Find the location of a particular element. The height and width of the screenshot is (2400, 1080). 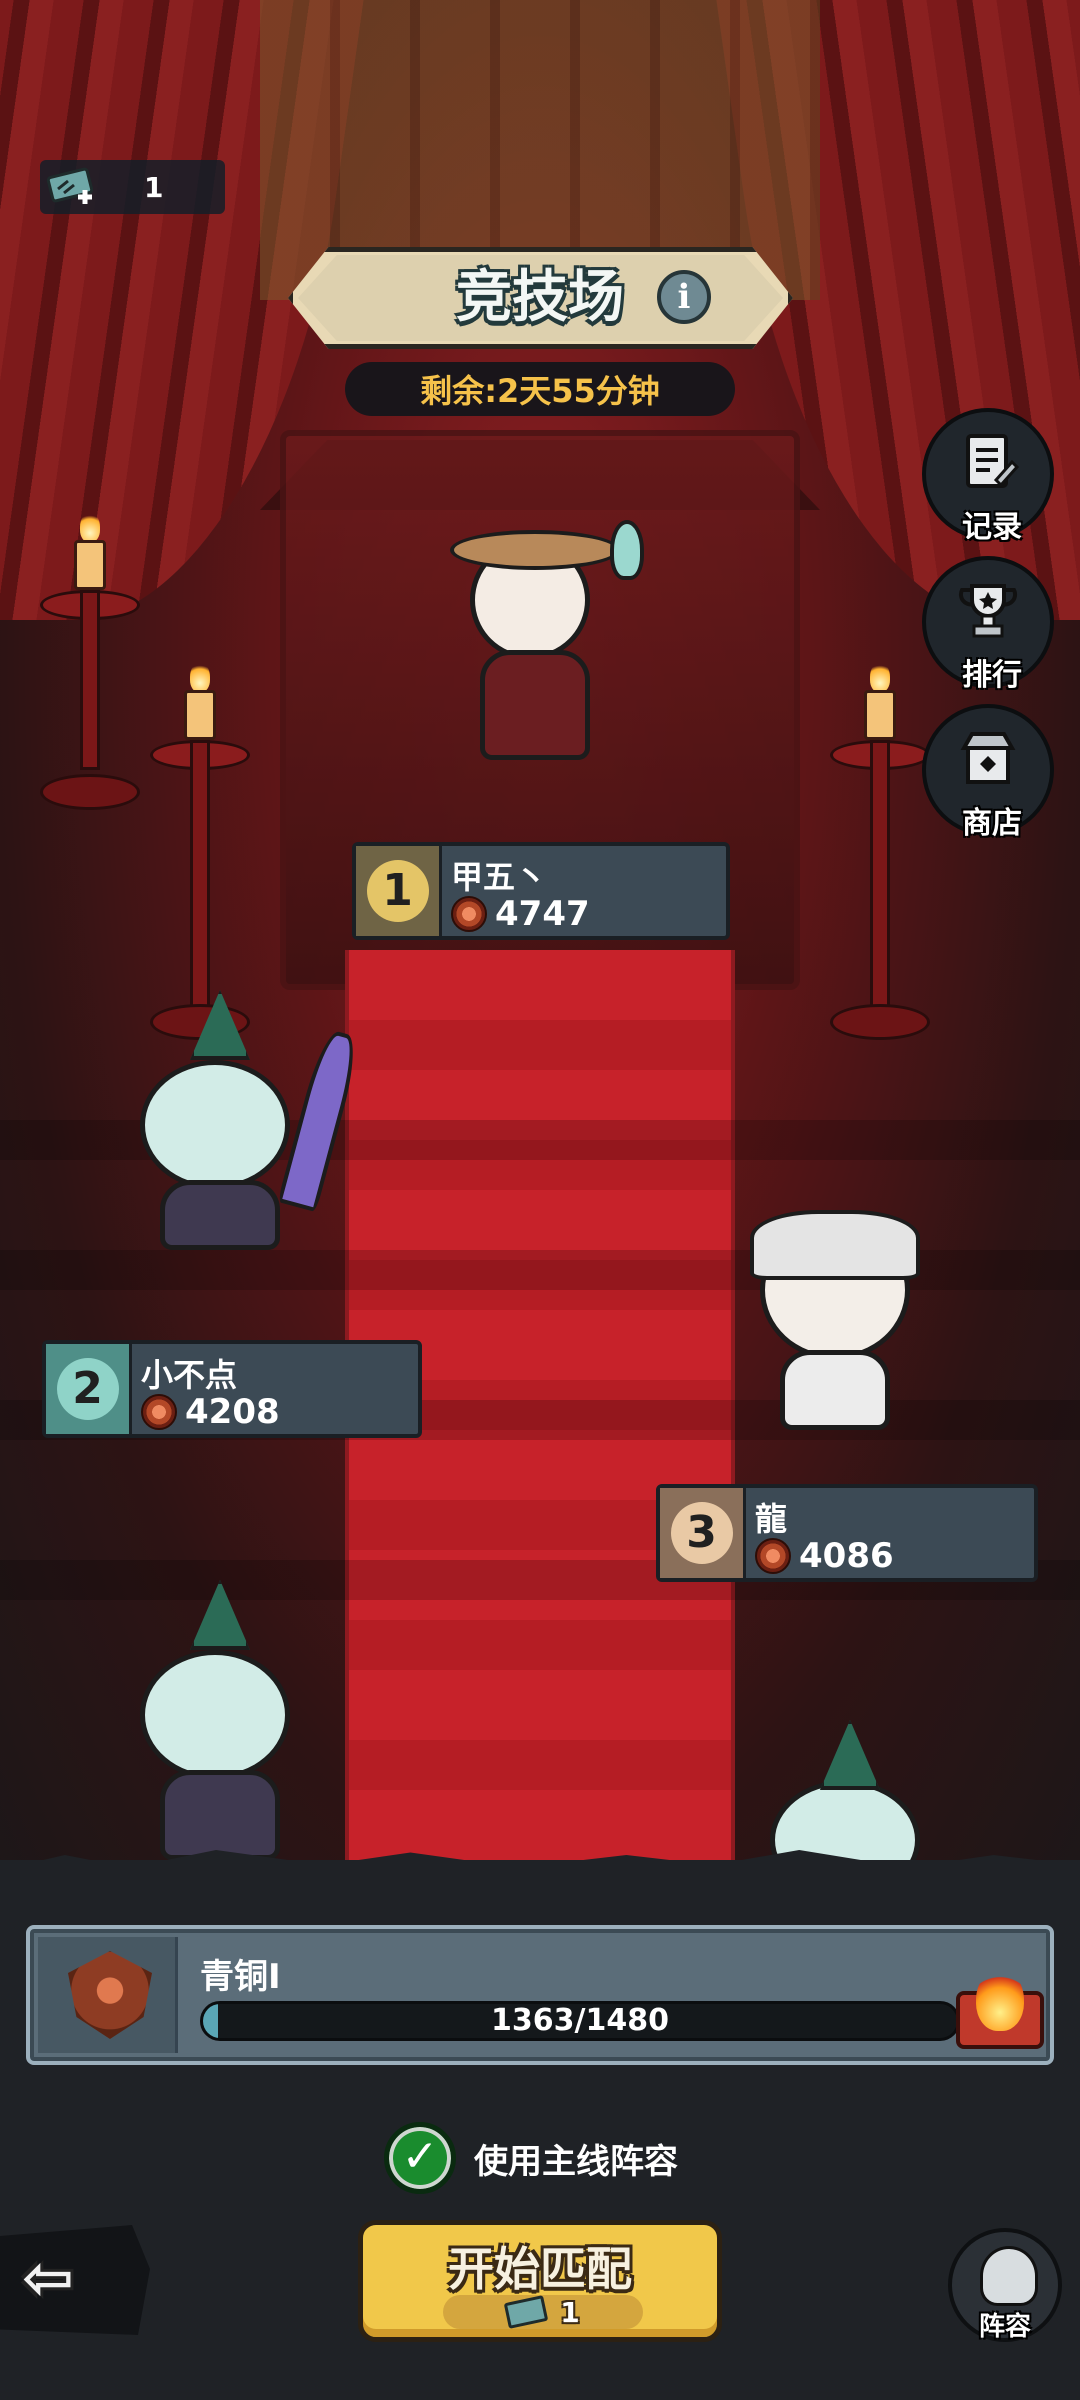

ranking-label: 排行 is located at coordinates (992, 675).